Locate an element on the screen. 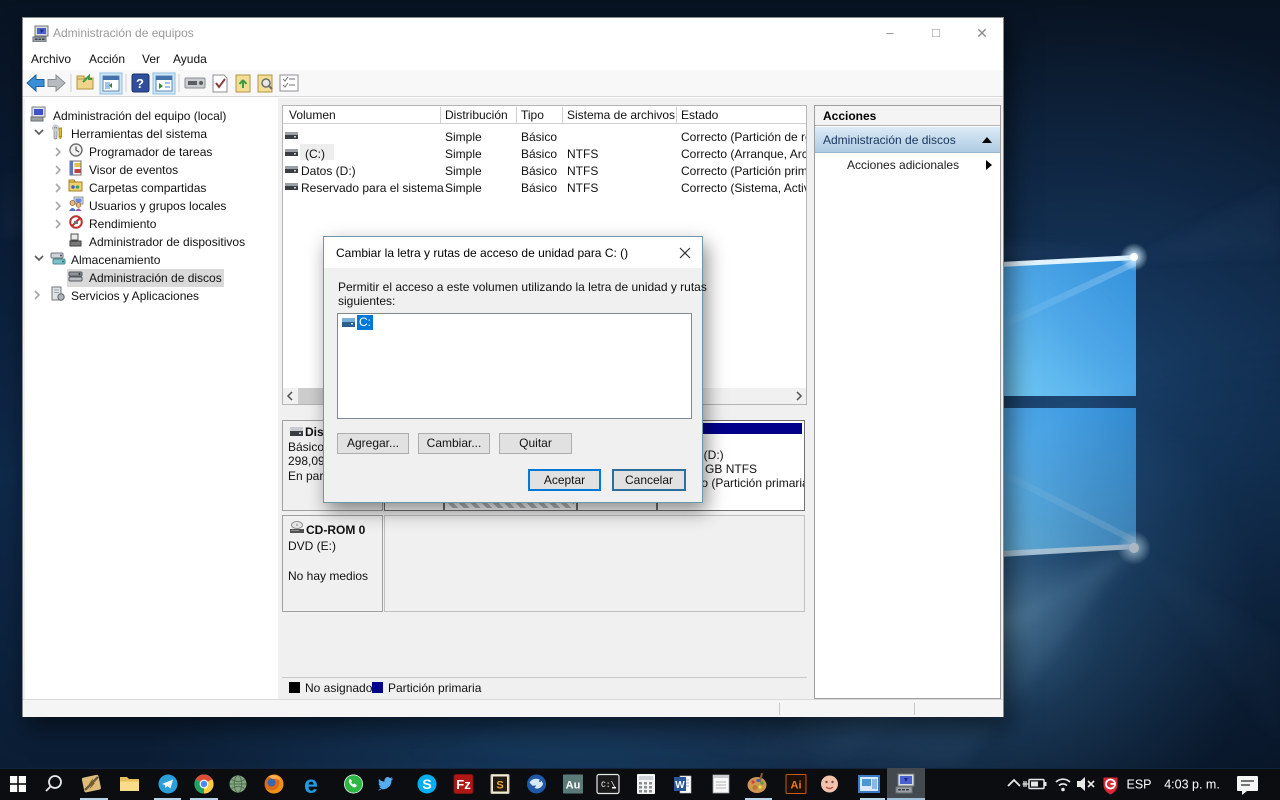 The height and width of the screenshot is (800, 1280). svg-text: ESP is located at coordinates (1138, 785).